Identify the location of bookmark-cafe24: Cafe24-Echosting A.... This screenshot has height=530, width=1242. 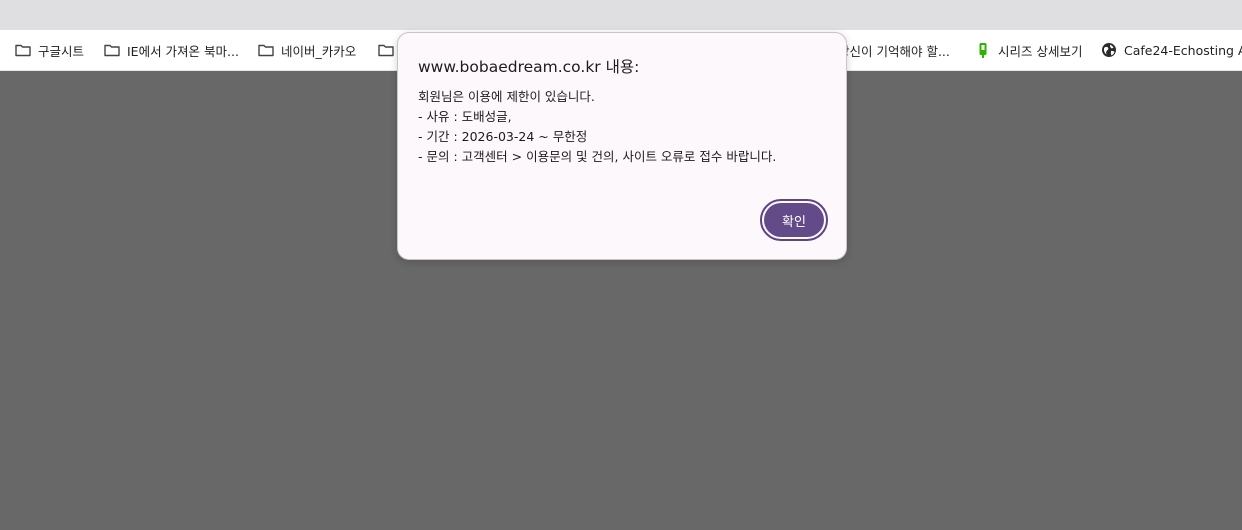
(1171, 50).